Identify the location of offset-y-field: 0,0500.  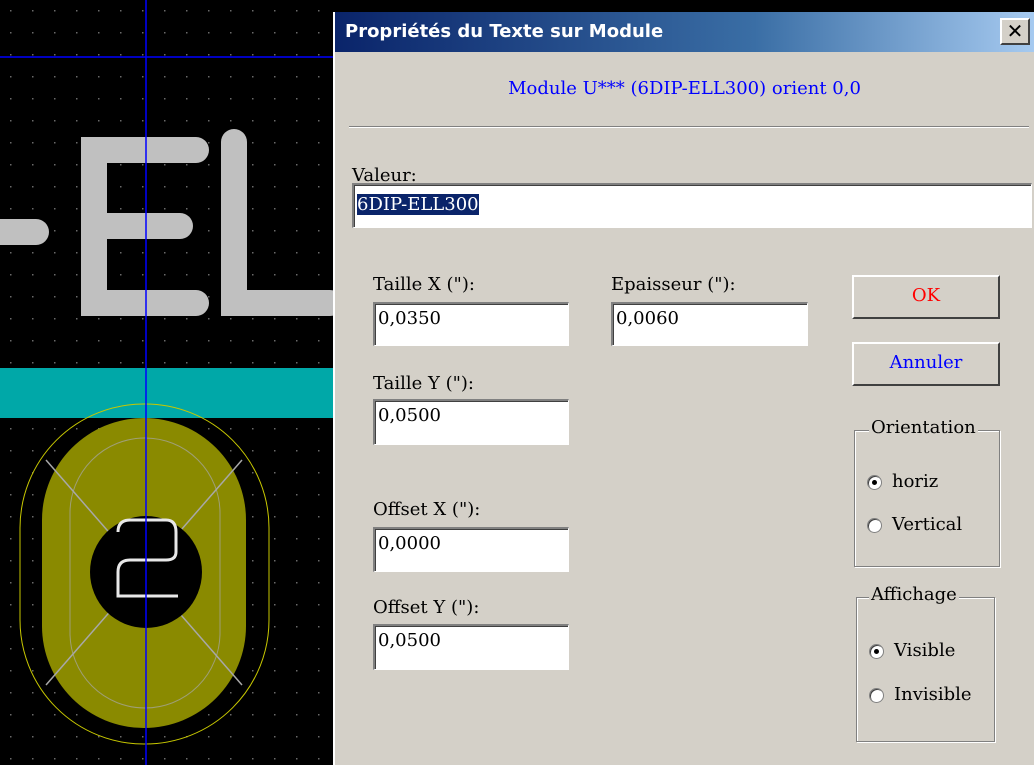
(471, 647).